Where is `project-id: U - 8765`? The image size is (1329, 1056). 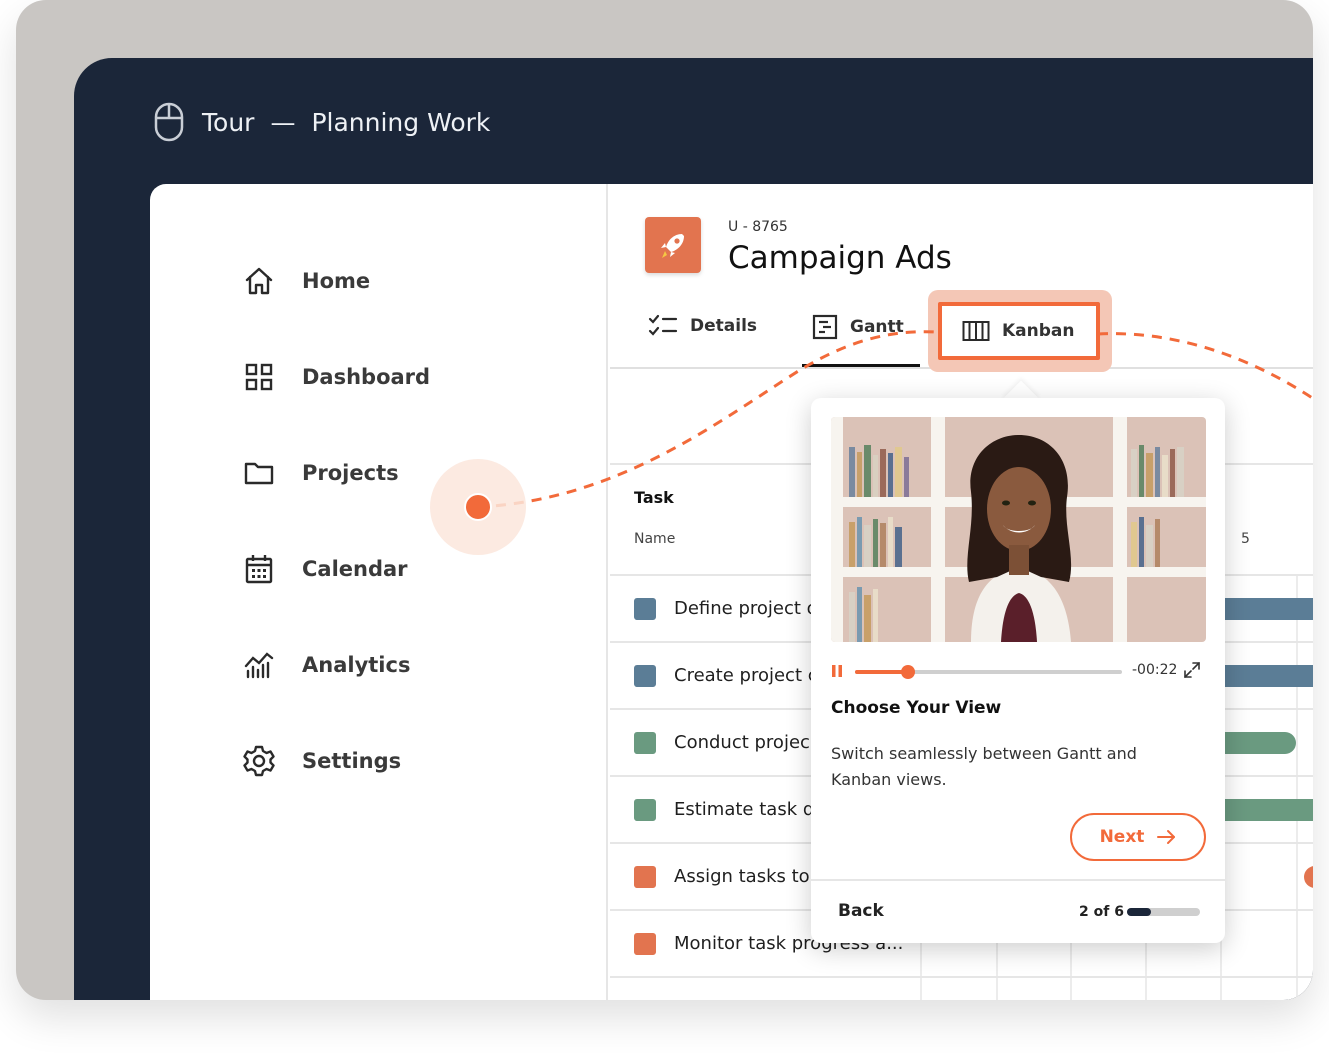
project-id: U - 8765 is located at coordinates (758, 227).